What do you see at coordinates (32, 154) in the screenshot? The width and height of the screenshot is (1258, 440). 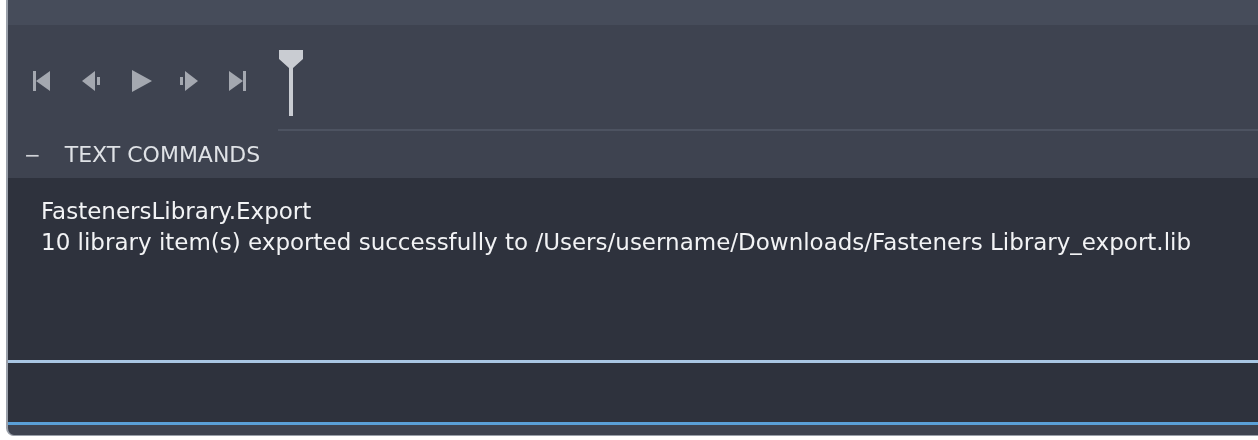 I see `collapse-button: −` at bounding box center [32, 154].